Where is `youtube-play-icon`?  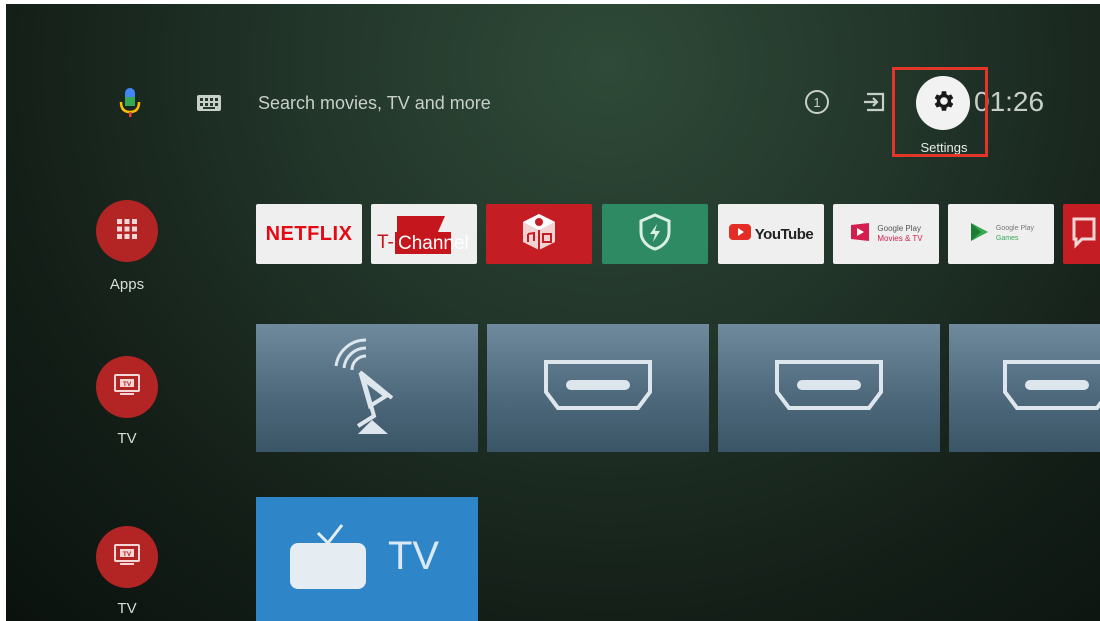
youtube-play-icon is located at coordinates (739, 234).